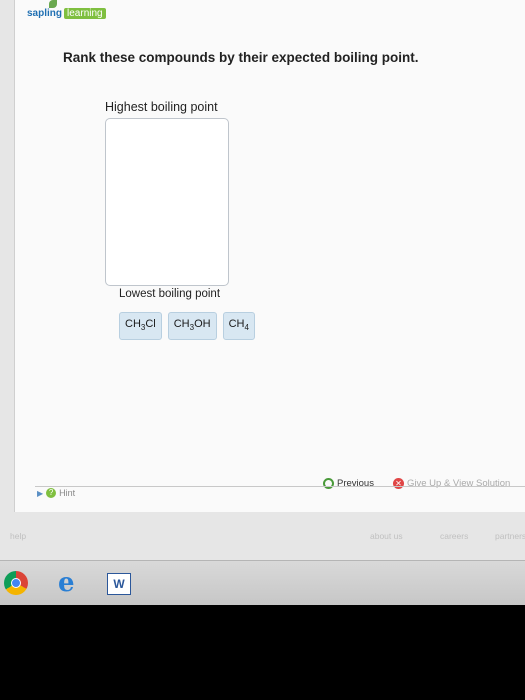 This screenshot has height=700, width=525. I want to click on previous-label: Previous, so click(355, 483).